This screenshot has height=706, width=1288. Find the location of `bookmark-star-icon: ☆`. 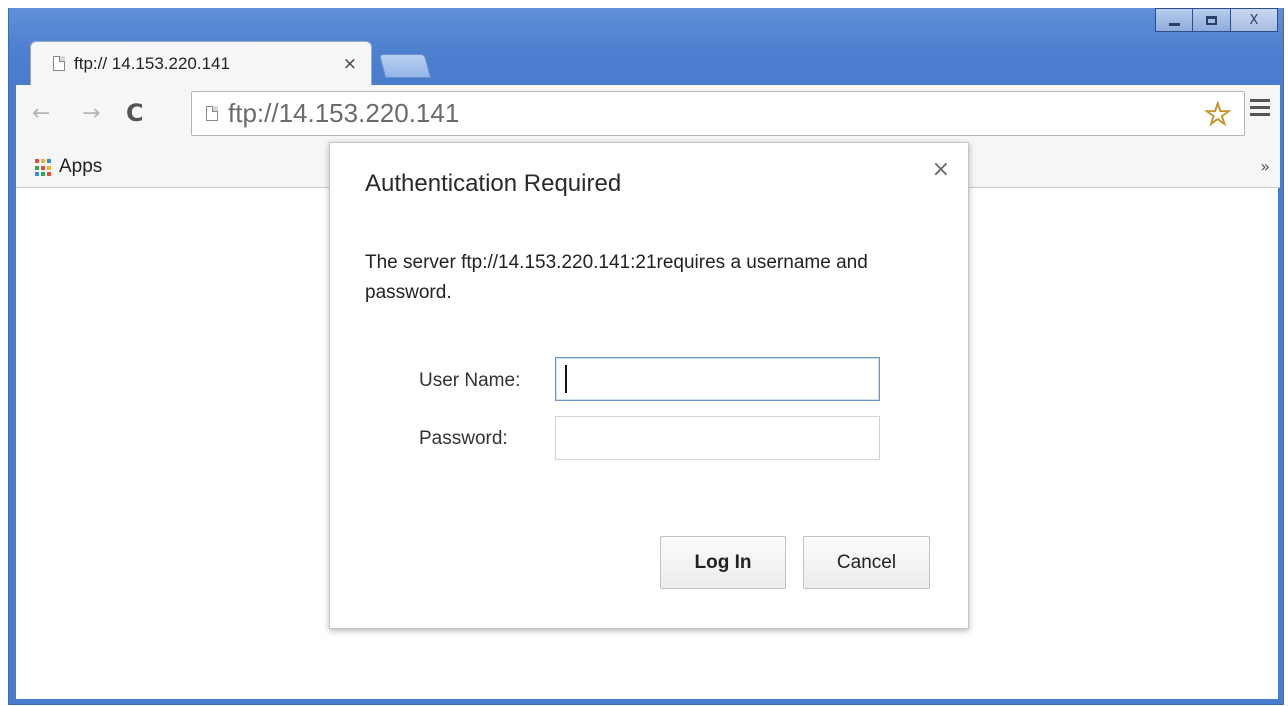

bookmark-star-icon: ☆ is located at coordinates (1218, 114).